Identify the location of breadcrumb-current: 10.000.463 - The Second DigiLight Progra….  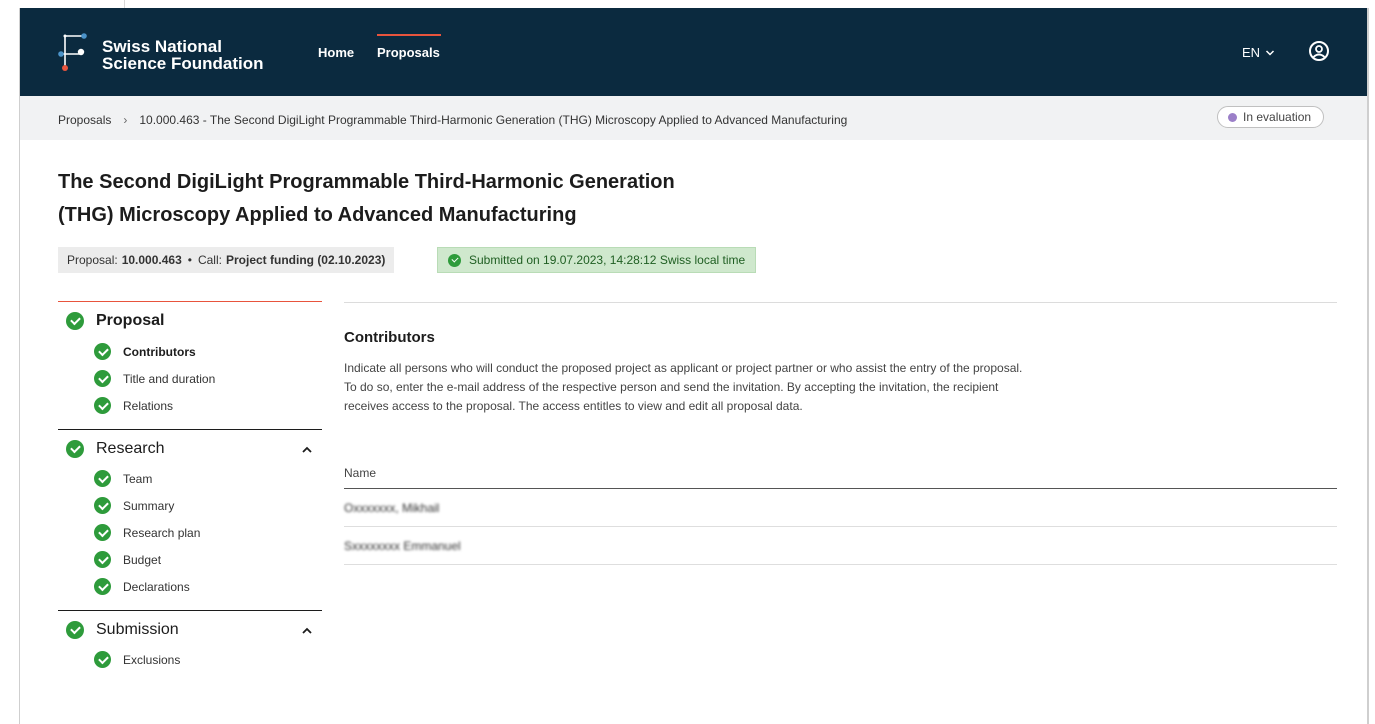
(493, 120).